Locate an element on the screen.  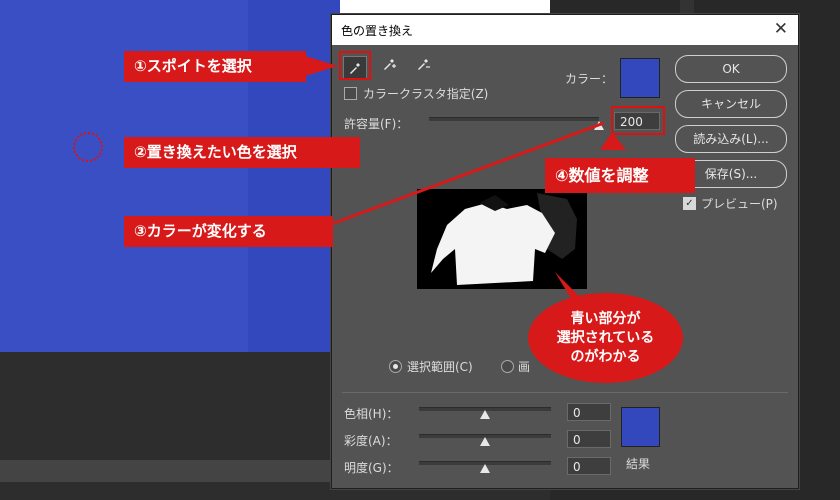
bubble-line-3: のがわかる is located at coordinates (605, 356).